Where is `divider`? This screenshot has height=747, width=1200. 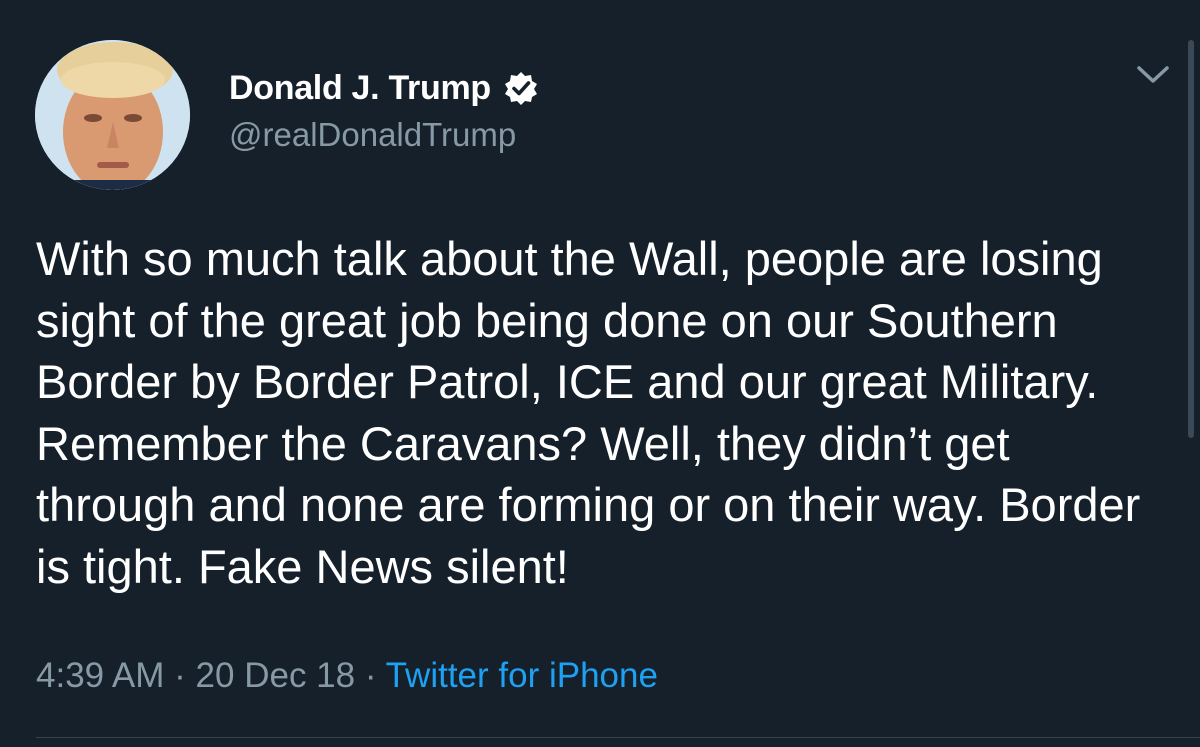
divider is located at coordinates (618, 737).